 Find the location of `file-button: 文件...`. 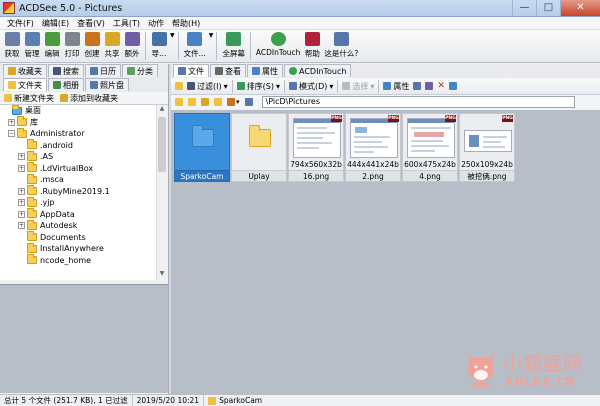

file-button: 文件... is located at coordinates (195, 45).